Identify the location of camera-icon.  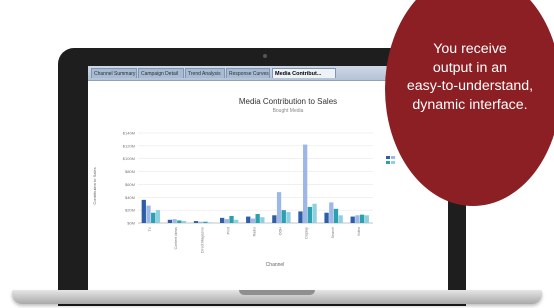
(265, 56).